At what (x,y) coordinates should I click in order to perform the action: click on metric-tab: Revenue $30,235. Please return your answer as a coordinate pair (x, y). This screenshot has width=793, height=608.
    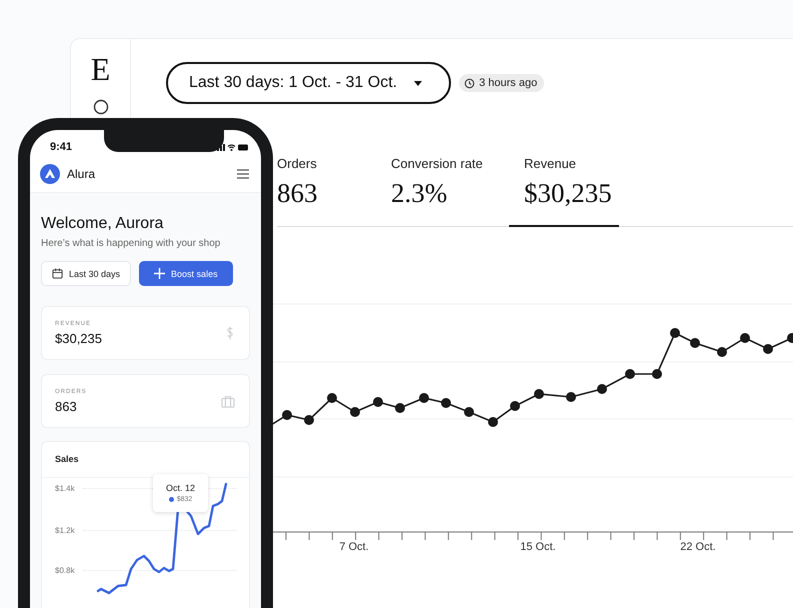
    Looking at the image, I should click on (564, 186).